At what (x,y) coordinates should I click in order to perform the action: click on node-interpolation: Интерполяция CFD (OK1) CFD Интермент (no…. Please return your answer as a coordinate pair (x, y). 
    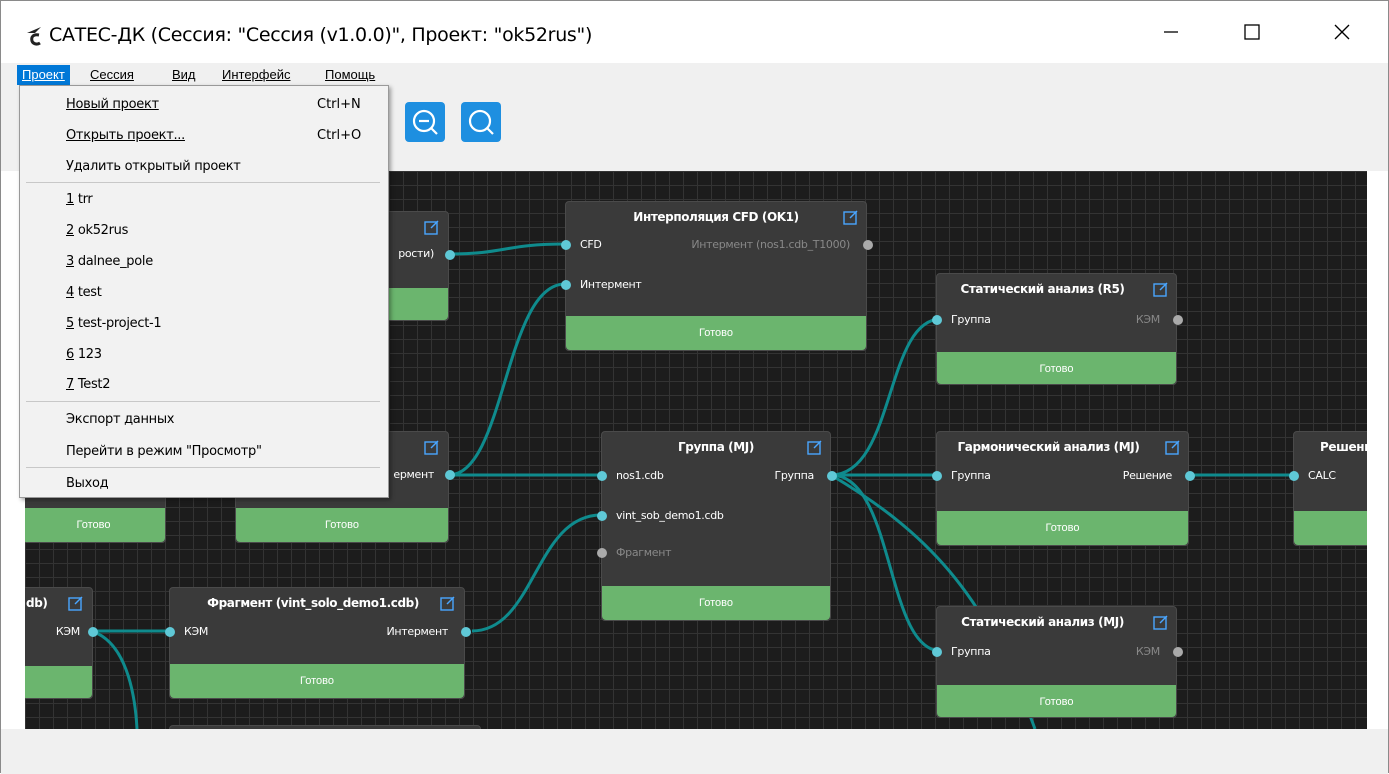
    Looking at the image, I should click on (717, 276).